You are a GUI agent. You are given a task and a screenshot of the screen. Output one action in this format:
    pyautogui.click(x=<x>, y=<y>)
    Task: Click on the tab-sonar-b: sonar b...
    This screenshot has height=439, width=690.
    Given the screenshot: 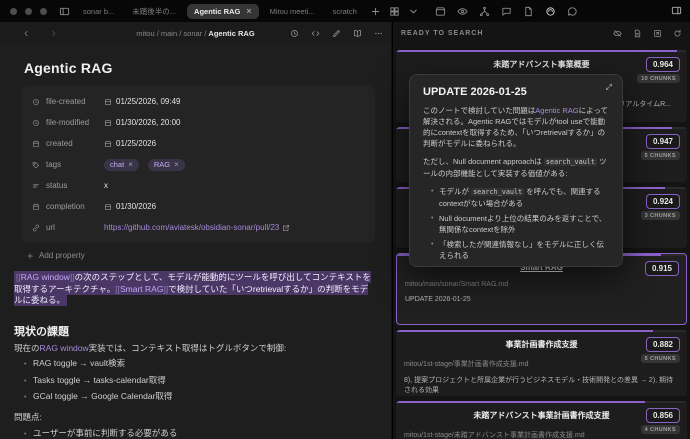 What is the action you would take?
    pyautogui.click(x=98, y=11)
    